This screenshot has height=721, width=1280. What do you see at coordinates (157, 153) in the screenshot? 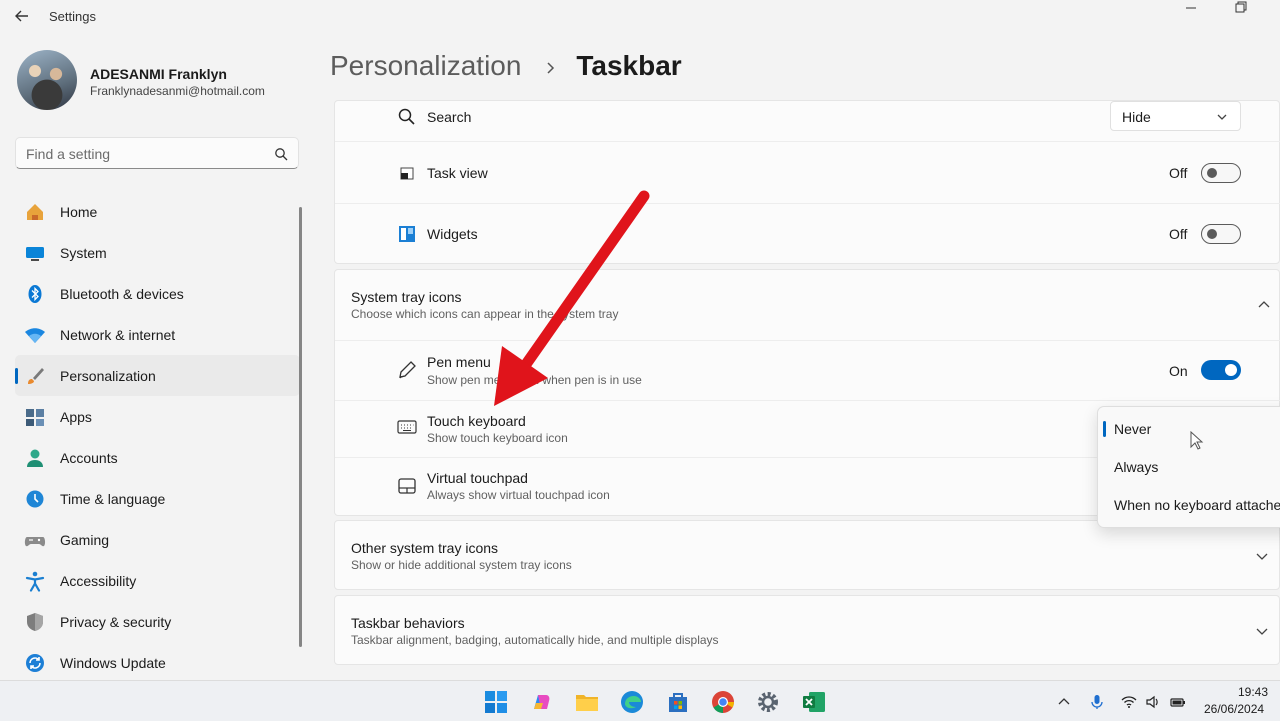
I see `search-input: Find a setting` at bounding box center [157, 153].